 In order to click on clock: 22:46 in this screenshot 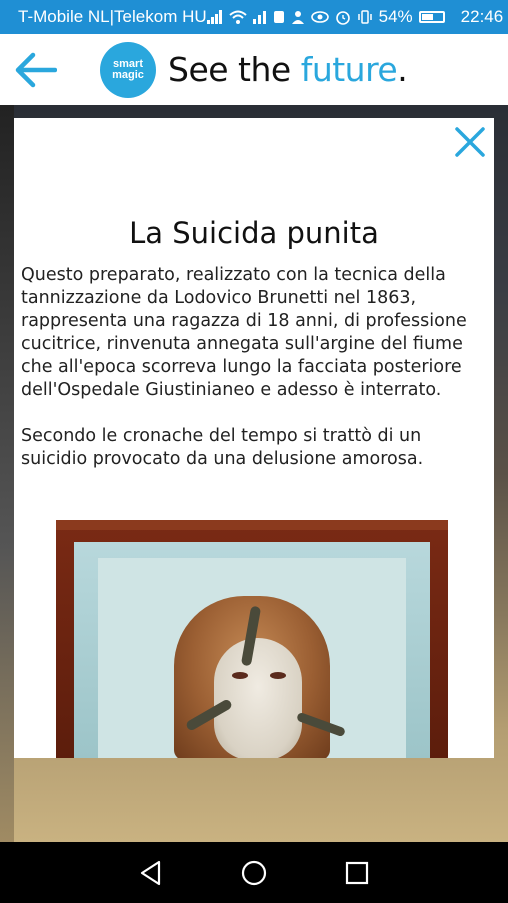, I will do `click(482, 16)`.